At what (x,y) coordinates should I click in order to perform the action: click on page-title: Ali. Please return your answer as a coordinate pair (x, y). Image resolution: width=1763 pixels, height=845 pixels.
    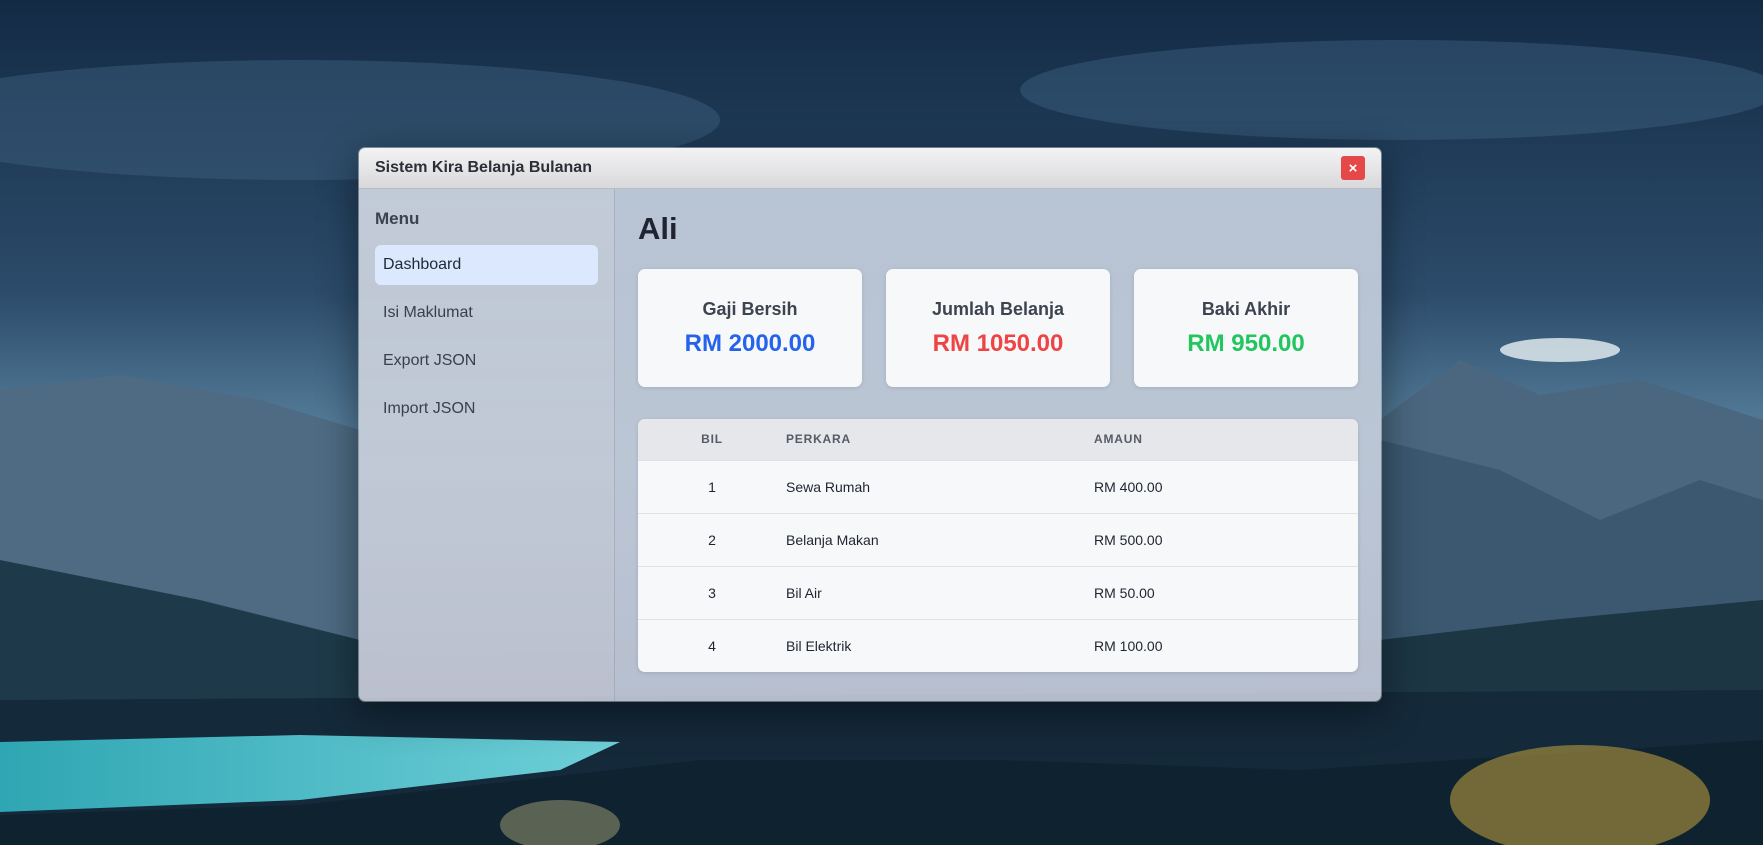
    Looking at the image, I should click on (658, 228).